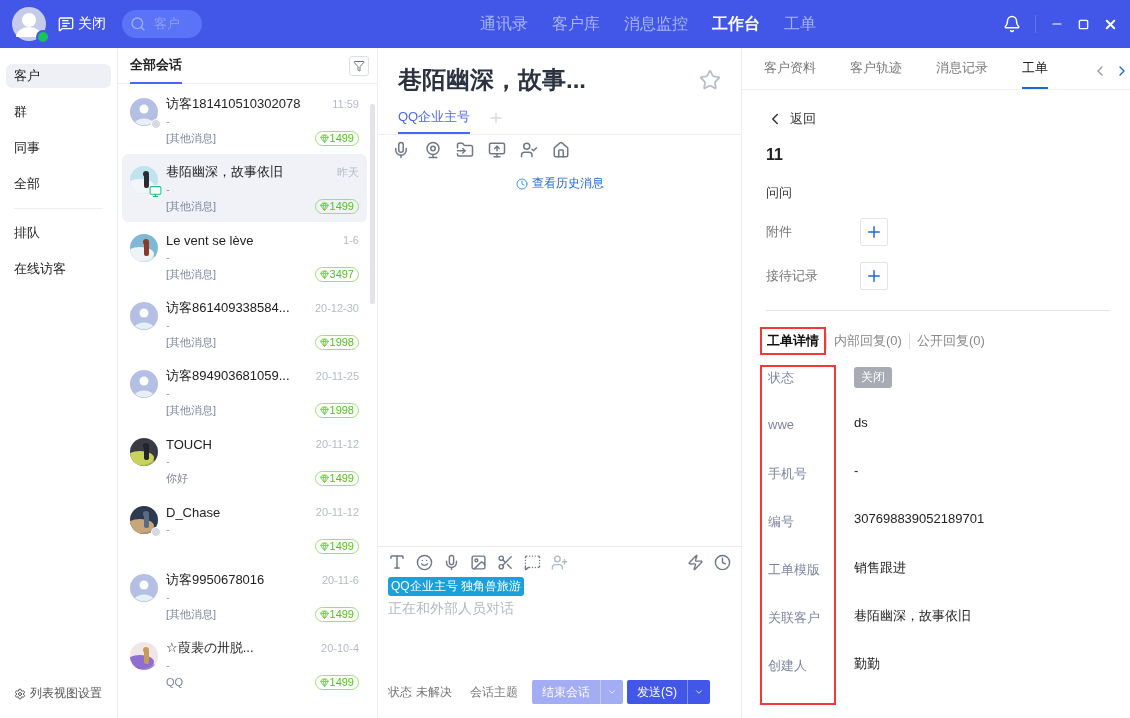 The width and height of the screenshot is (1130, 718). What do you see at coordinates (497, 150) in the screenshot?
I see `monitor-icon` at bounding box center [497, 150].